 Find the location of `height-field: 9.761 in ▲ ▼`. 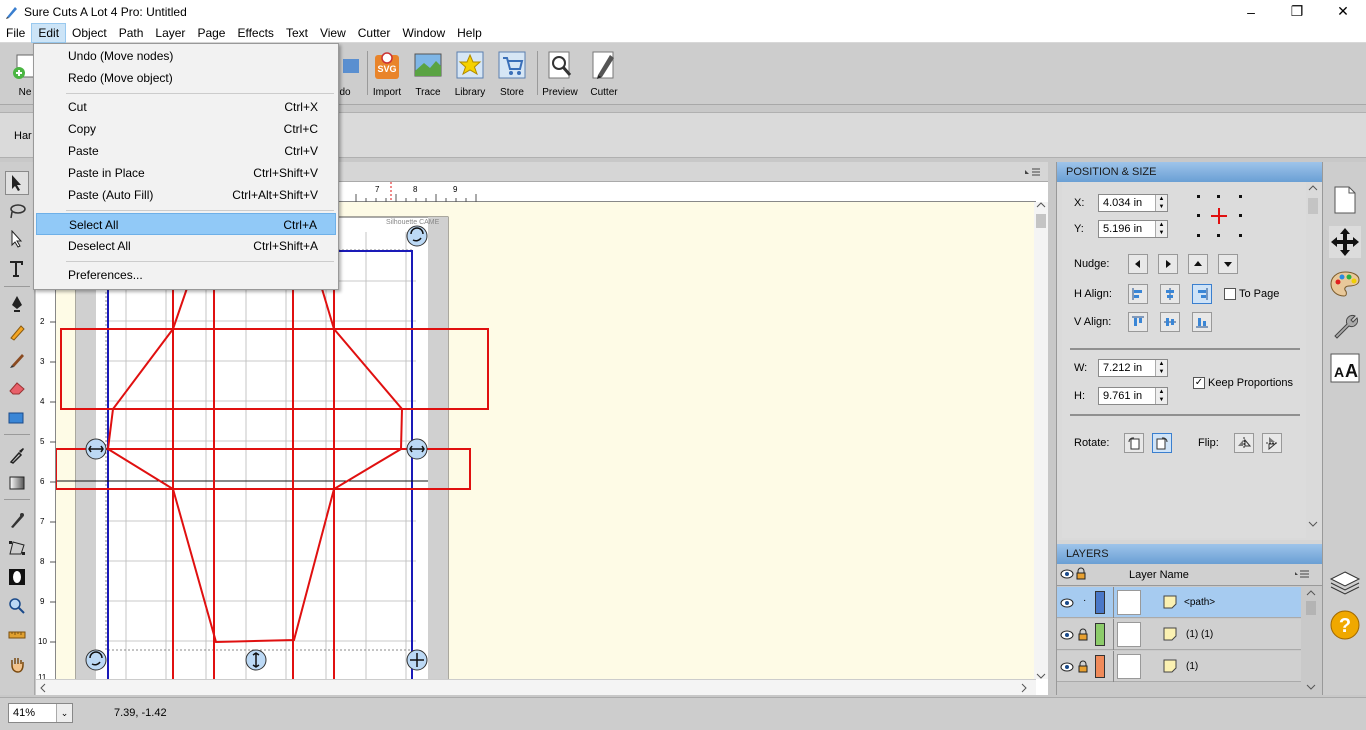

height-field: 9.761 in ▲ ▼ is located at coordinates (1133, 396).